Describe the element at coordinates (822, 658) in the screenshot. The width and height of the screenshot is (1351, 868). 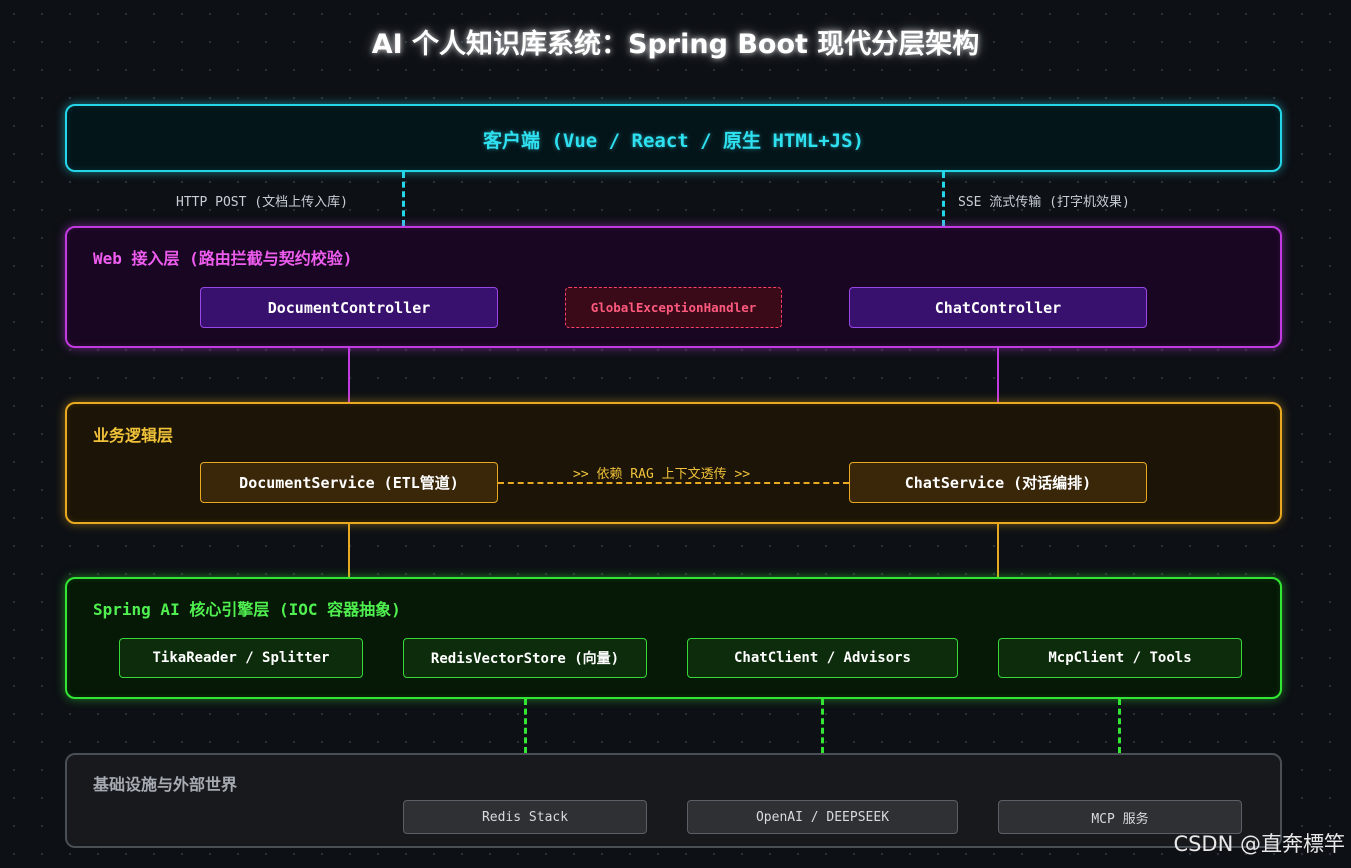
I see `chat-client-node: ChatClient / Advisors` at that location.